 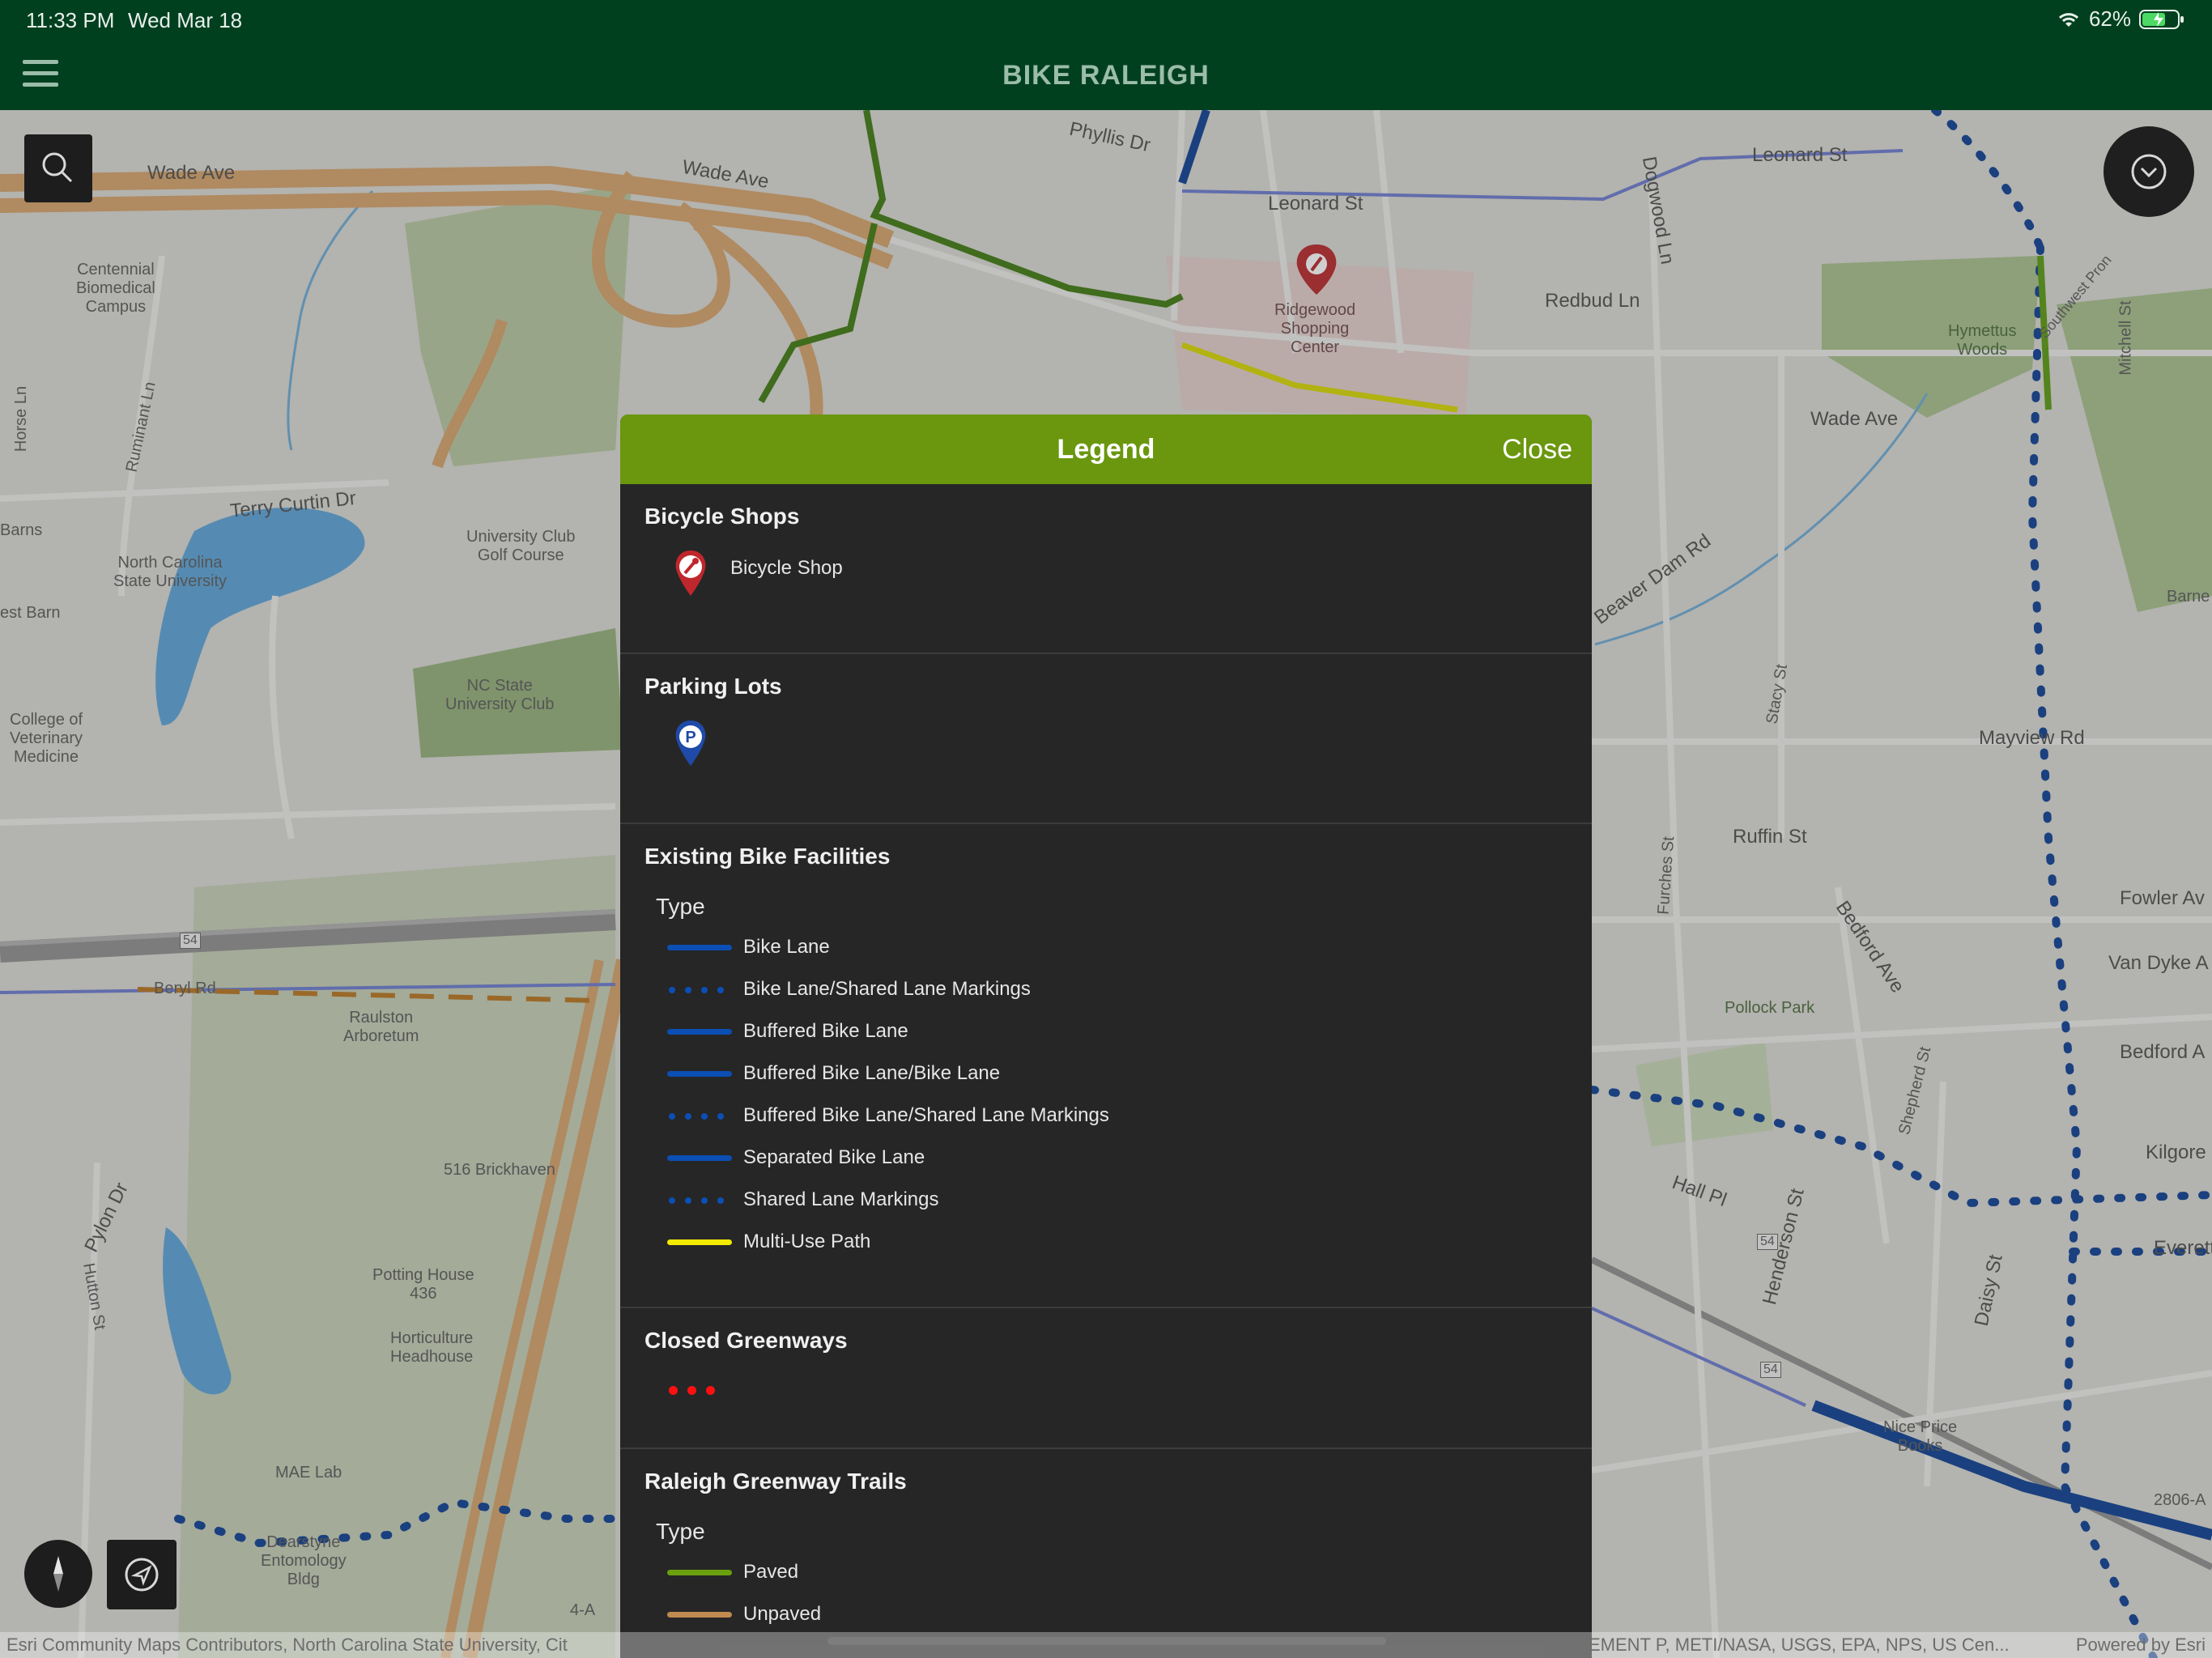 I want to click on legend-section-parking-lots: Parking Lots P, so click(x=1106, y=739).